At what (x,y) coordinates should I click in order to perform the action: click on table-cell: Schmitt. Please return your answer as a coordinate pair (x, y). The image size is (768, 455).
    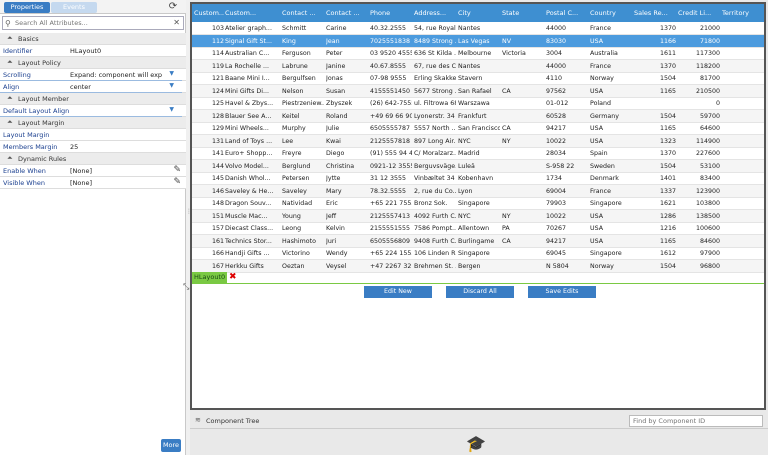
    Looking at the image, I should click on (294, 28).